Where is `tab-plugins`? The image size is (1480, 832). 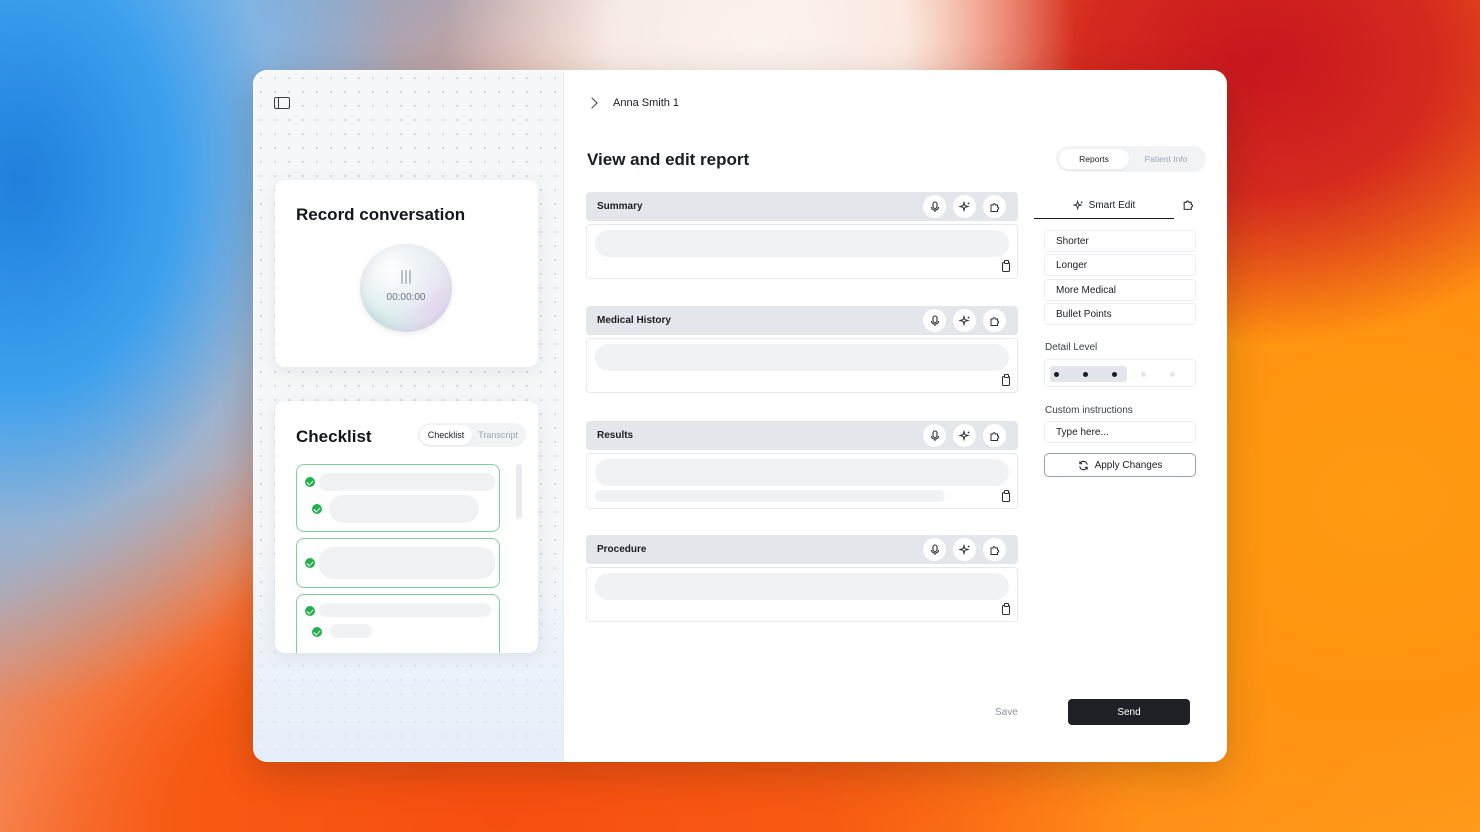 tab-plugins is located at coordinates (1189, 205).